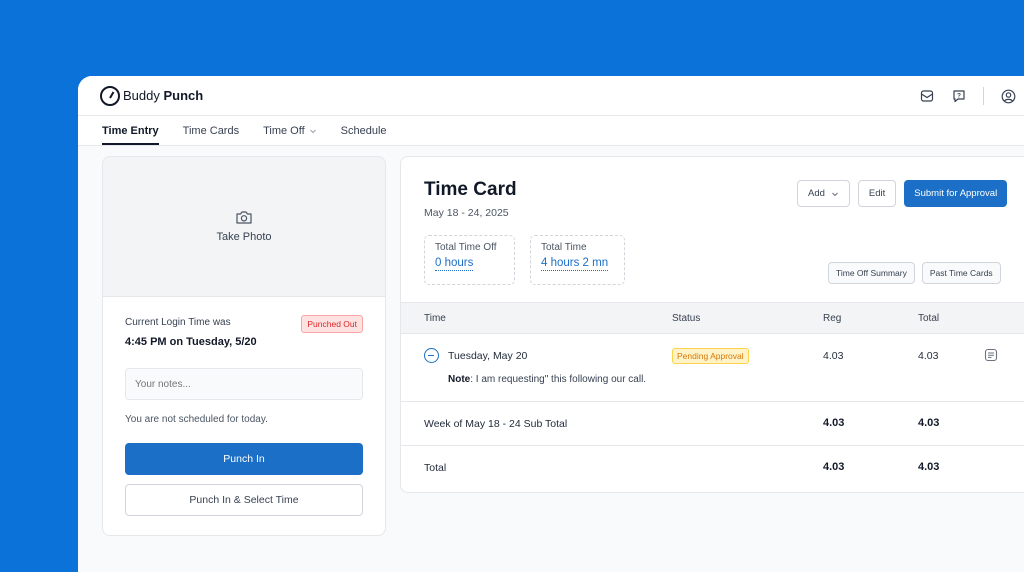 The height and width of the screenshot is (572, 1024). Describe the element at coordinates (211, 131) in the screenshot. I see `tab-label: Time Cards` at that location.